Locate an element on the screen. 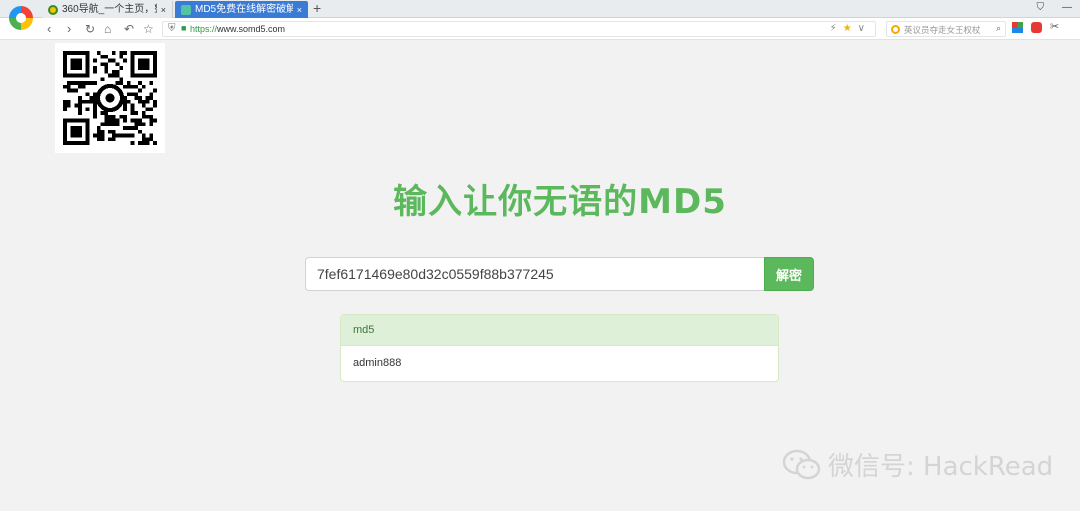 The image size is (1080, 511). page-title: 输入让你无语的MD5 is located at coordinates (560, 202).